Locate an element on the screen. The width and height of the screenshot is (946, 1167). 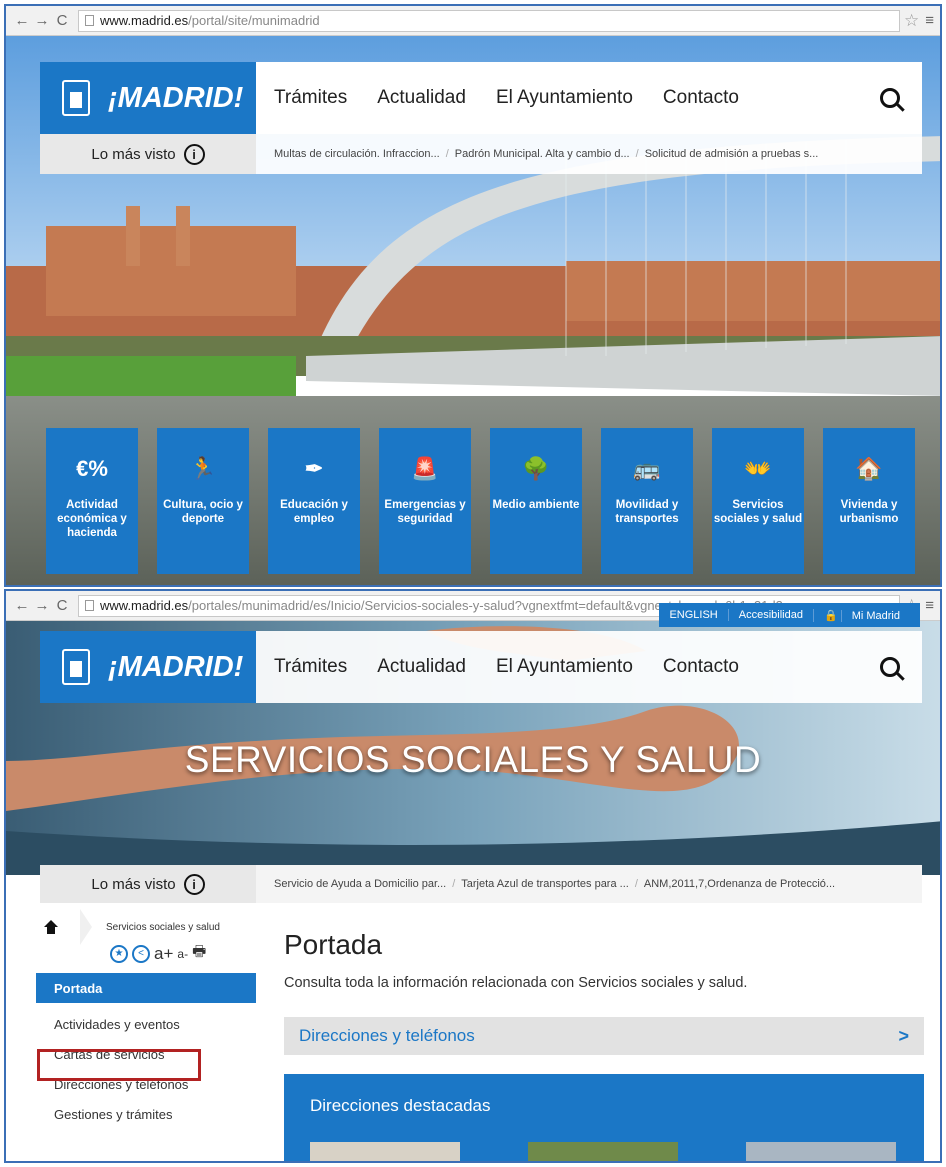
directions-label: Direcciones y teléfonos is located at coordinates (387, 1035).